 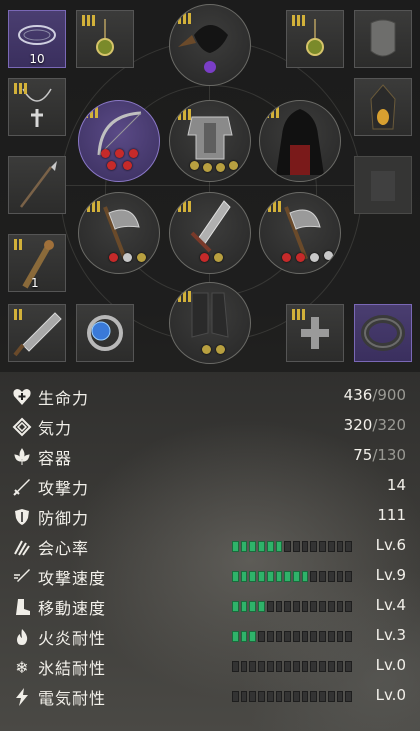 What do you see at coordinates (37, 39) in the screenshot?
I see `ring-slot-top-left: 10` at bounding box center [37, 39].